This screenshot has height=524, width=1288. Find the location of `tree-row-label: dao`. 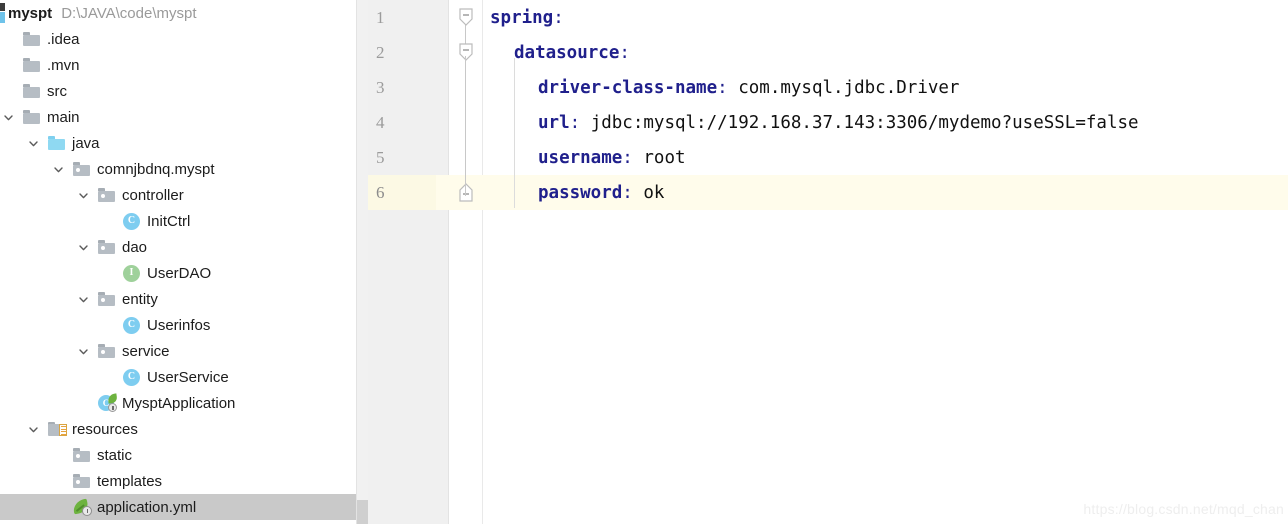

tree-row-label: dao is located at coordinates (135, 247).